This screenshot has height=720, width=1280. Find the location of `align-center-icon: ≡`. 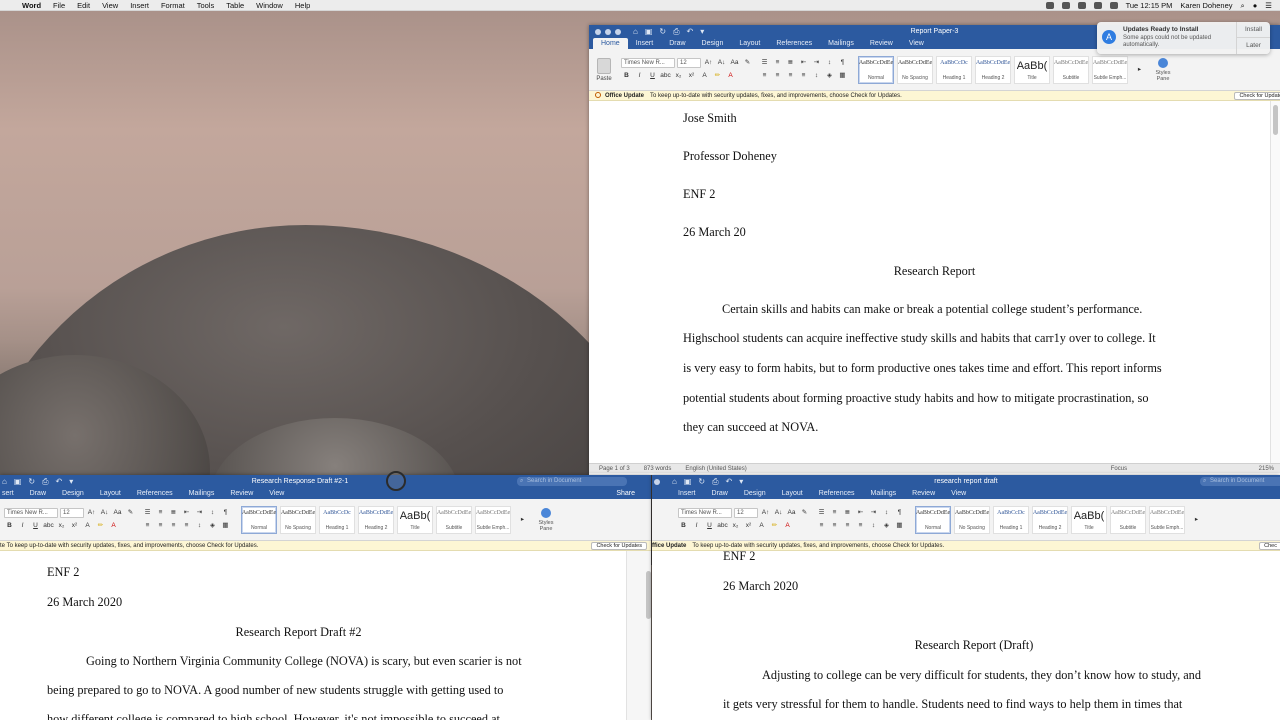

align-center-icon: ≡ is located at coordinates (777, 76).